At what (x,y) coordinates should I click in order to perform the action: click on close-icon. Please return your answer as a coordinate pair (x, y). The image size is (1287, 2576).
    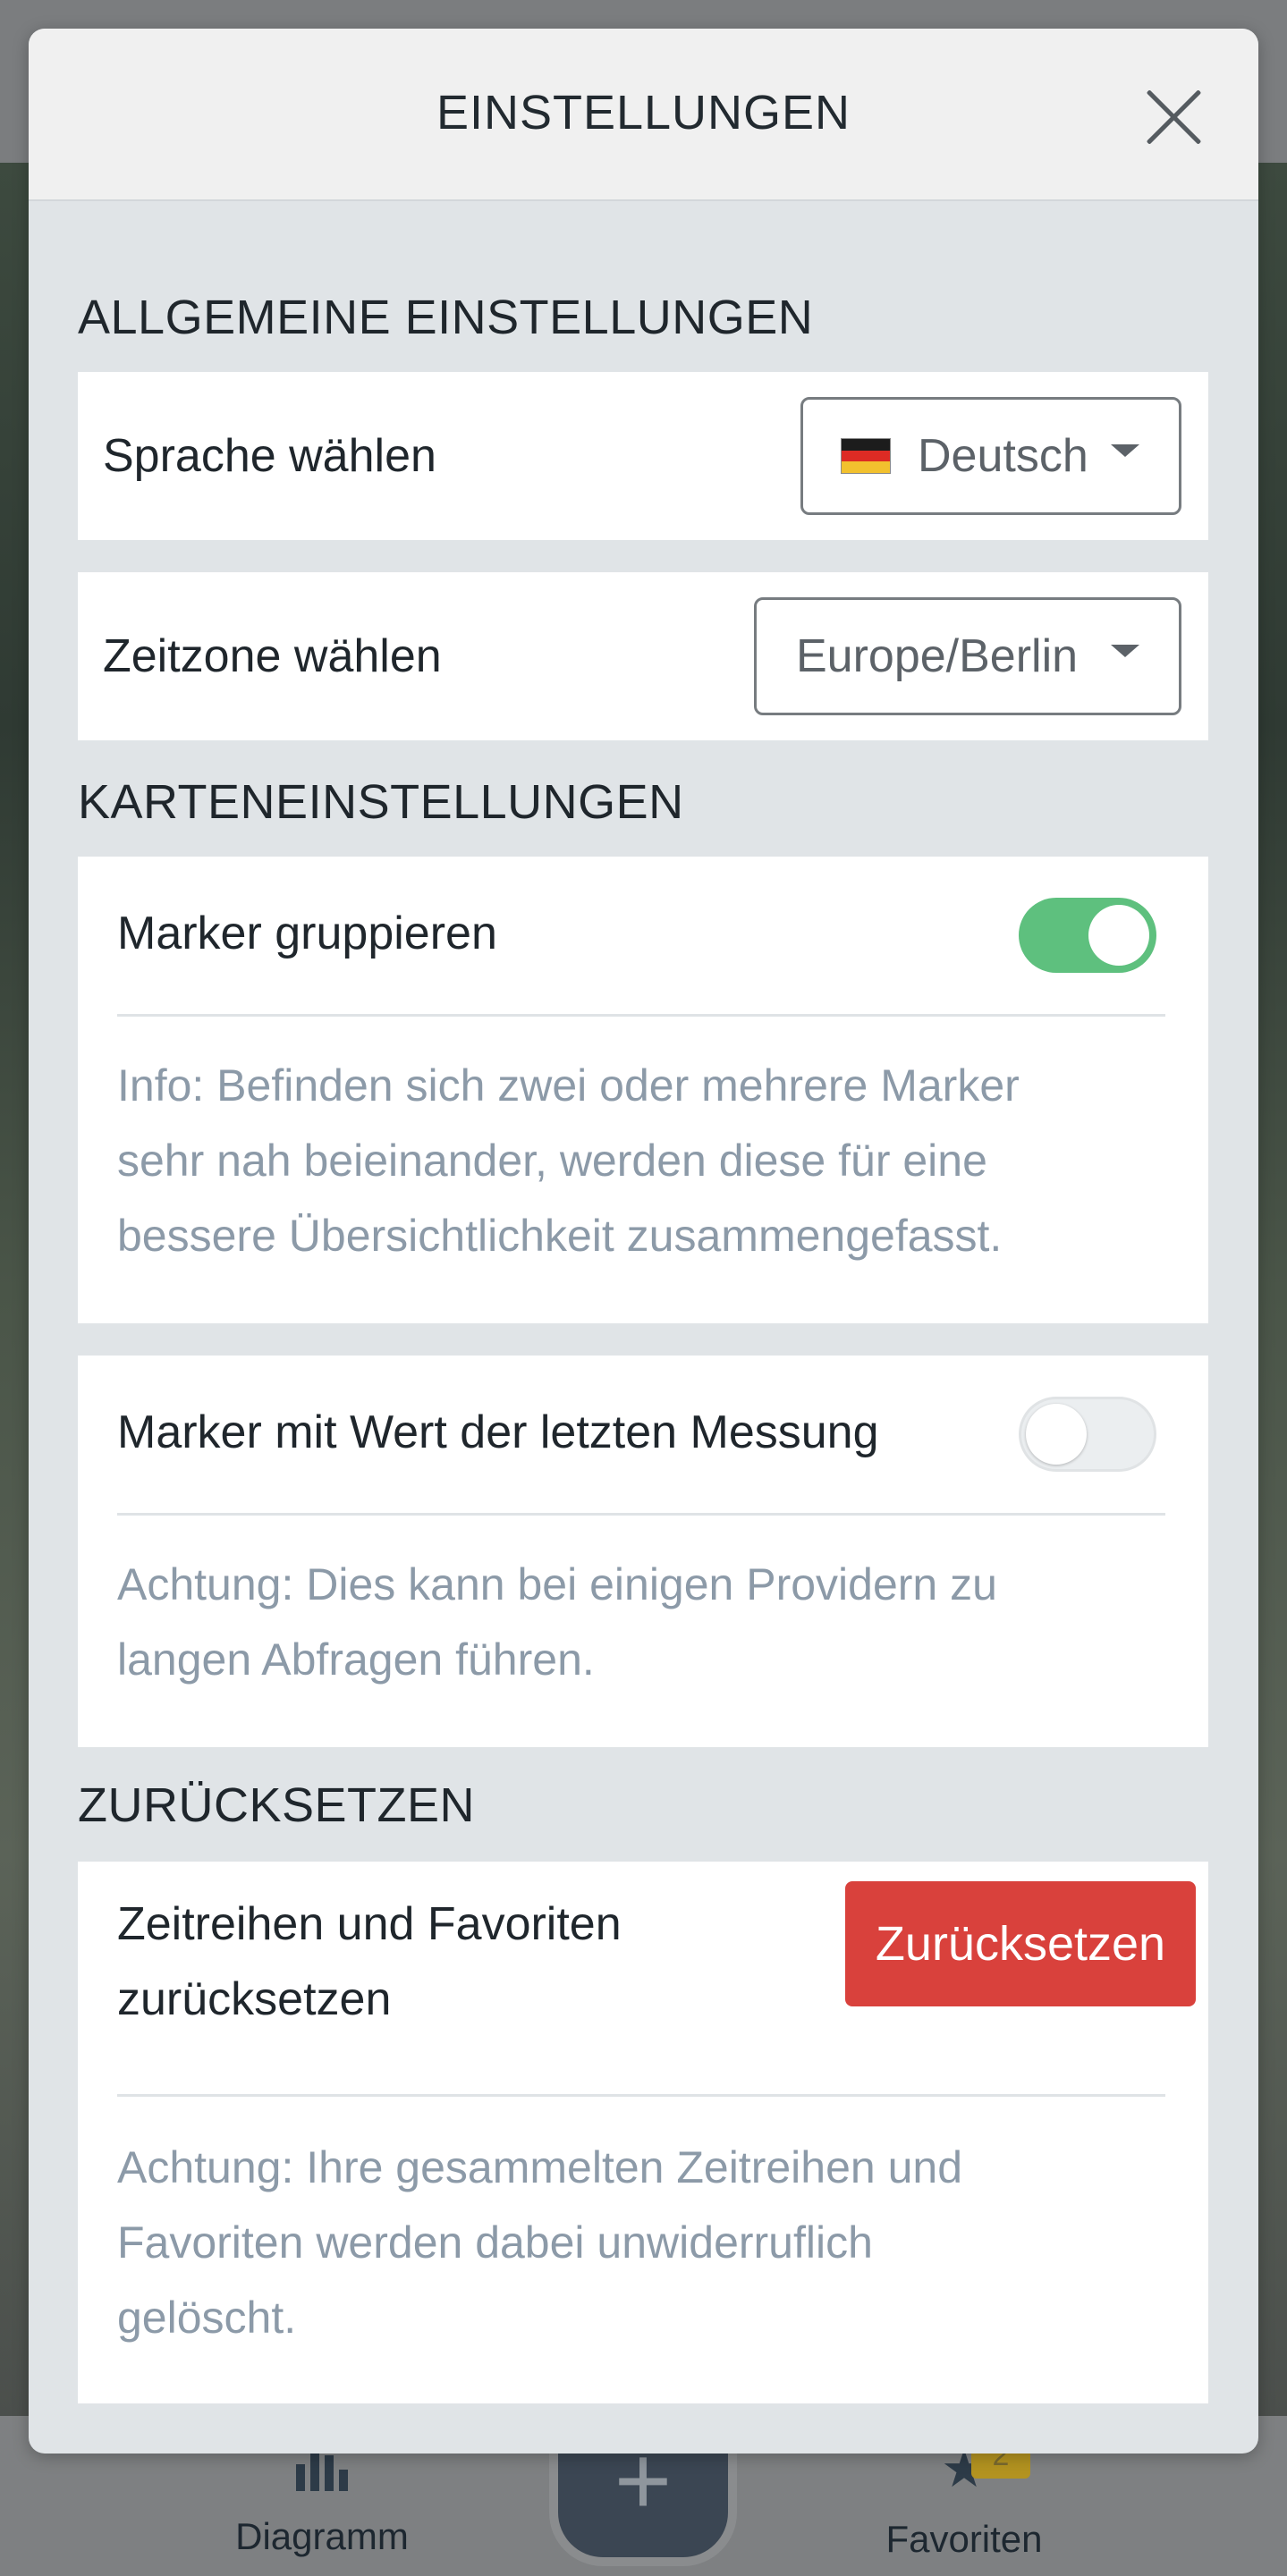
    Looking at the image, I should click on (1172, 117).